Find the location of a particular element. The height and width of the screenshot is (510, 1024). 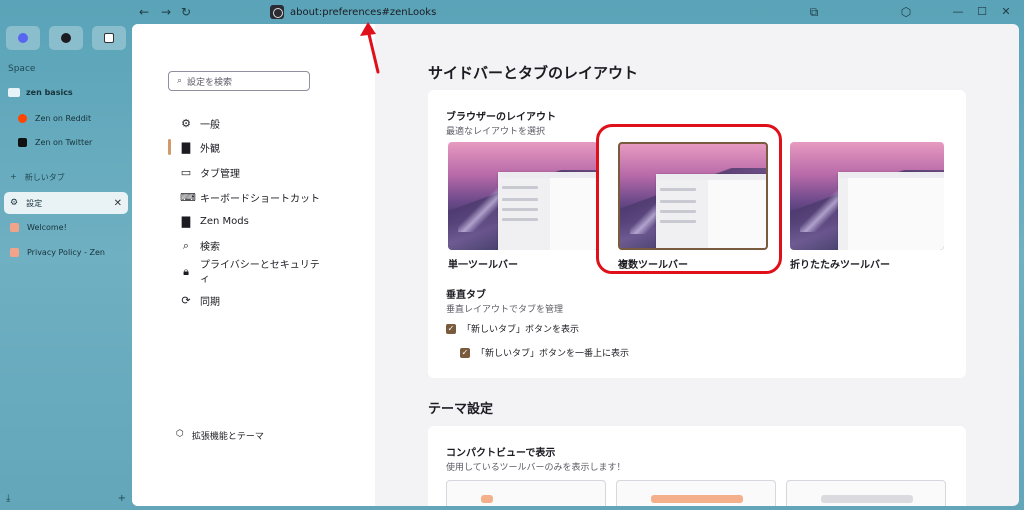

tab-label: Welcome! is located at coordinates (47, 227).